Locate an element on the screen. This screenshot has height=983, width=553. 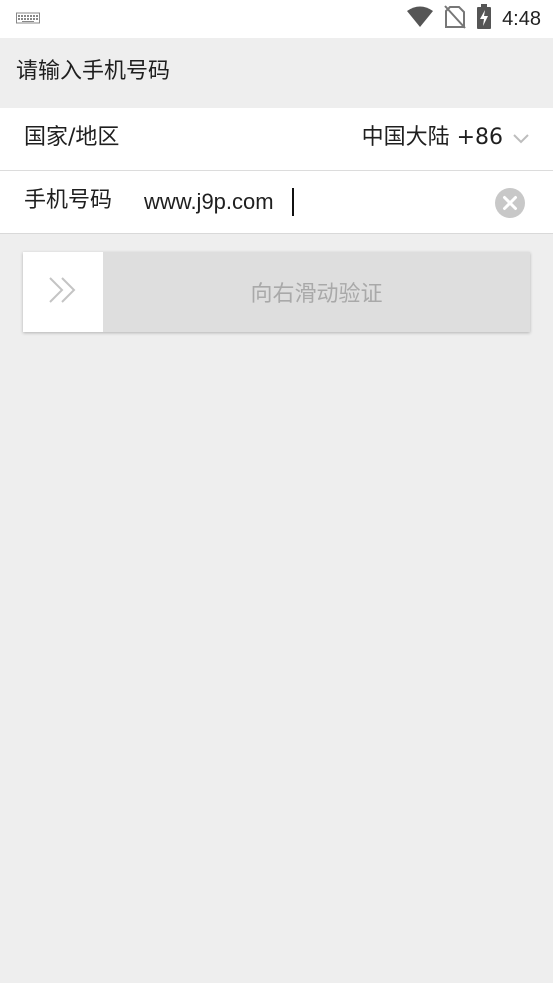
slider-handle is located at coordinates (63, 292).